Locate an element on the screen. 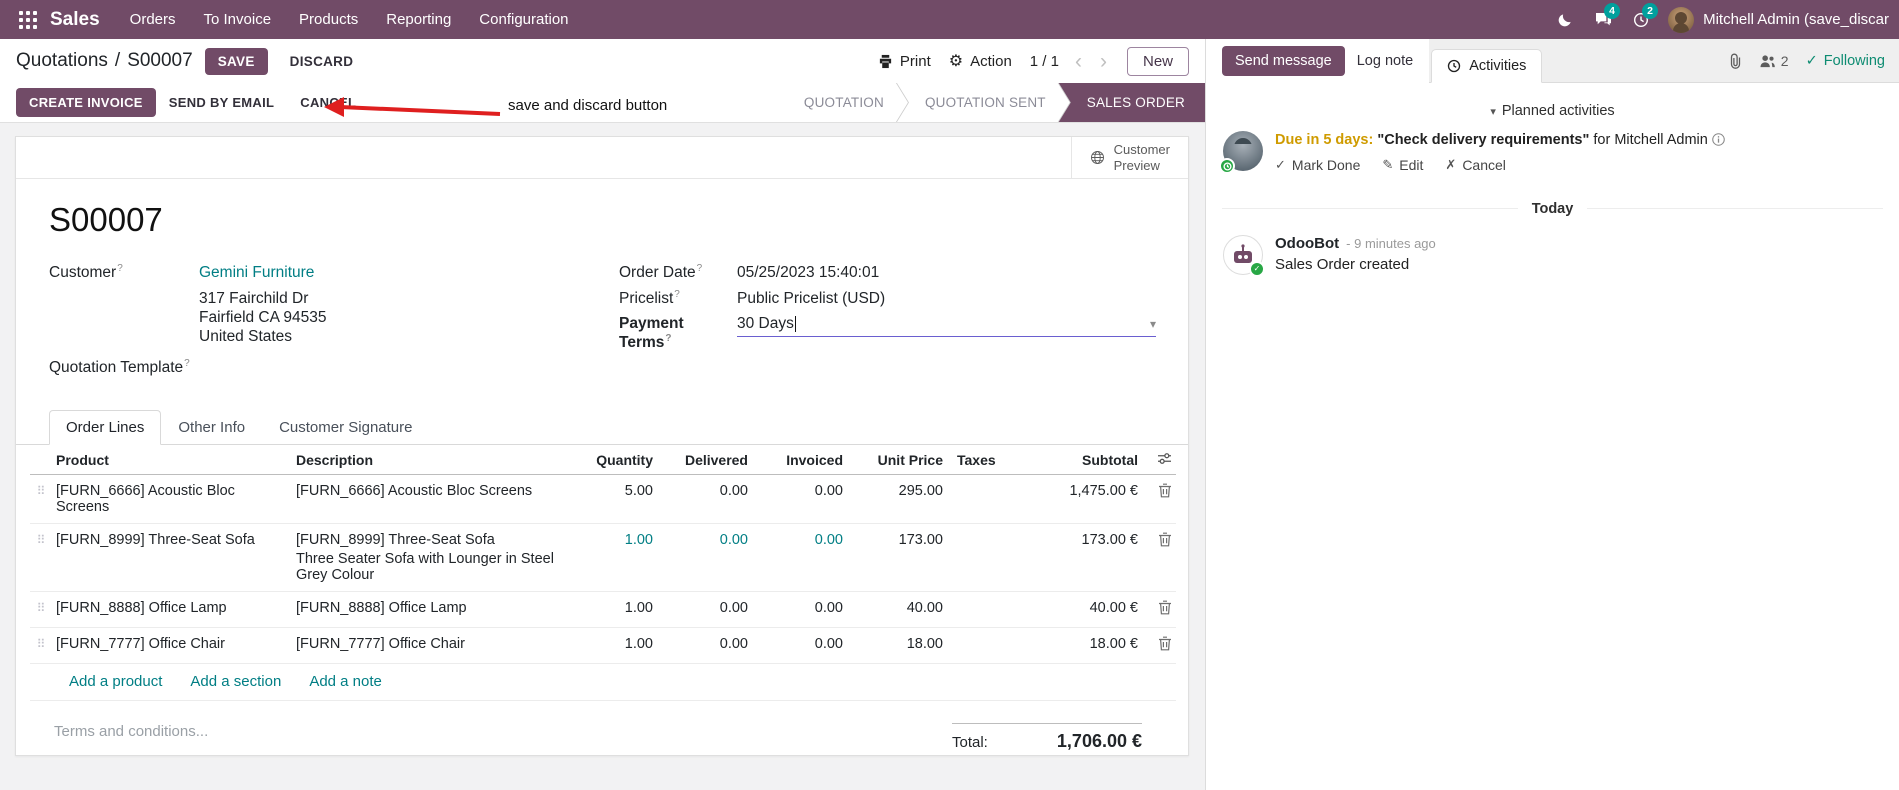  print-button: Print is located at coordinates (904, 61).